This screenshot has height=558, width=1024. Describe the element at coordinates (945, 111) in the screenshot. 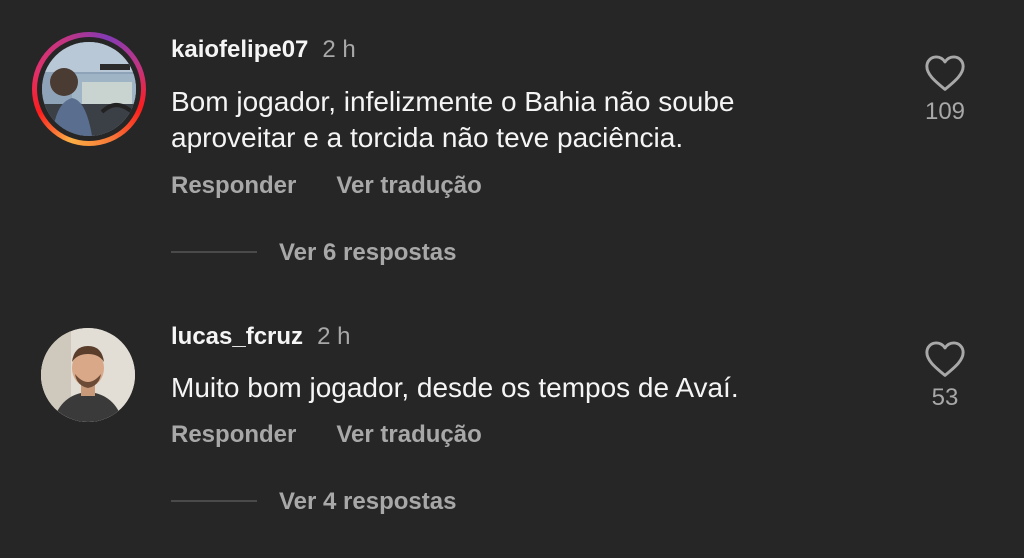

I see `like-count: 109` at that location.